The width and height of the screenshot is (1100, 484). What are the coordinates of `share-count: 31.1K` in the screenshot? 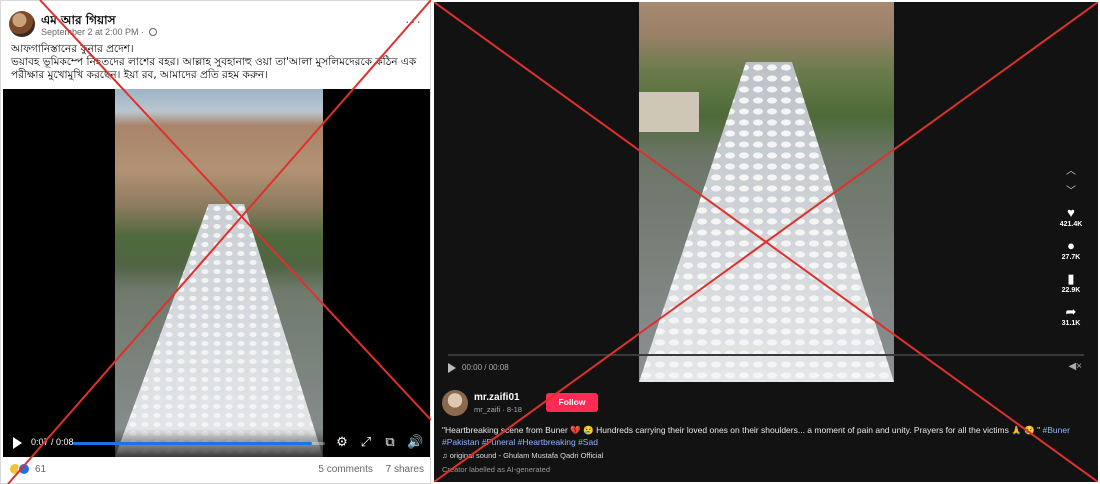 It's located at (1071, 323).